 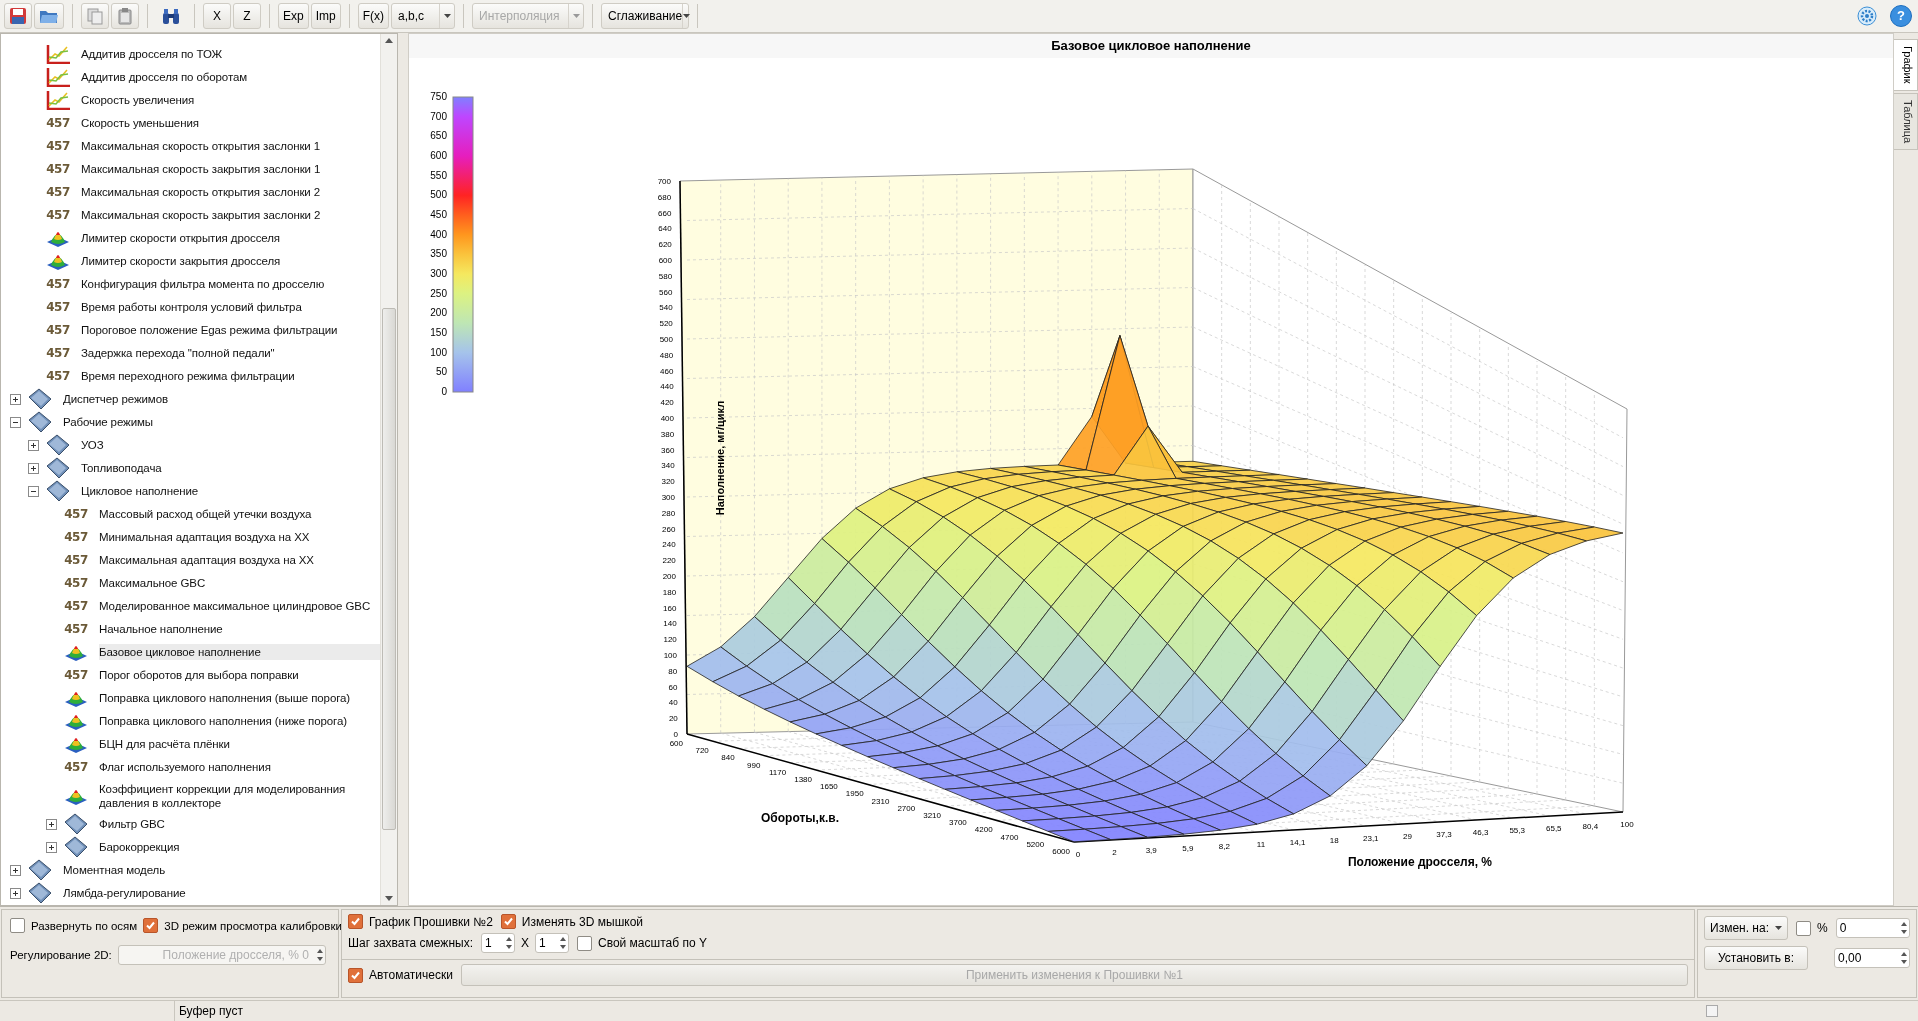 What do you see at coordinates (190, 744) in the screenshot?
I see `tree-item: БЦН для расчёта плёнки` at bounding box center [190, 744].